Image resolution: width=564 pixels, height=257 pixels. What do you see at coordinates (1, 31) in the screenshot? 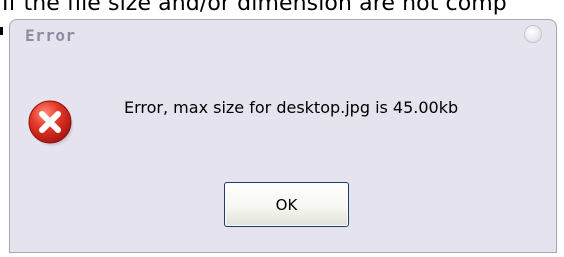
I see `edge-mark` at bounding box center [1, 31].